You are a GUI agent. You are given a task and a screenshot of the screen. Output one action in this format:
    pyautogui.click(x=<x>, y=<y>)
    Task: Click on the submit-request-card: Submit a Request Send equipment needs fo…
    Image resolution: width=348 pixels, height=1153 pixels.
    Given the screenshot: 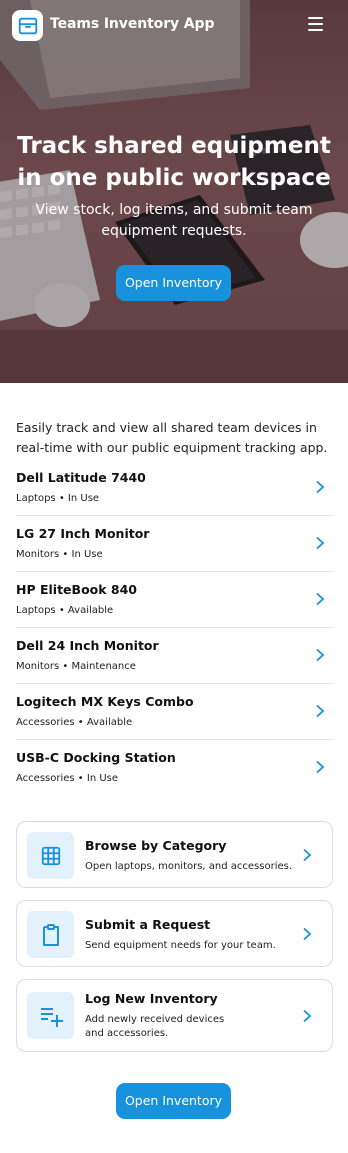 What is the action you would take?
    pyautogui.click(x=174, y=933)
    